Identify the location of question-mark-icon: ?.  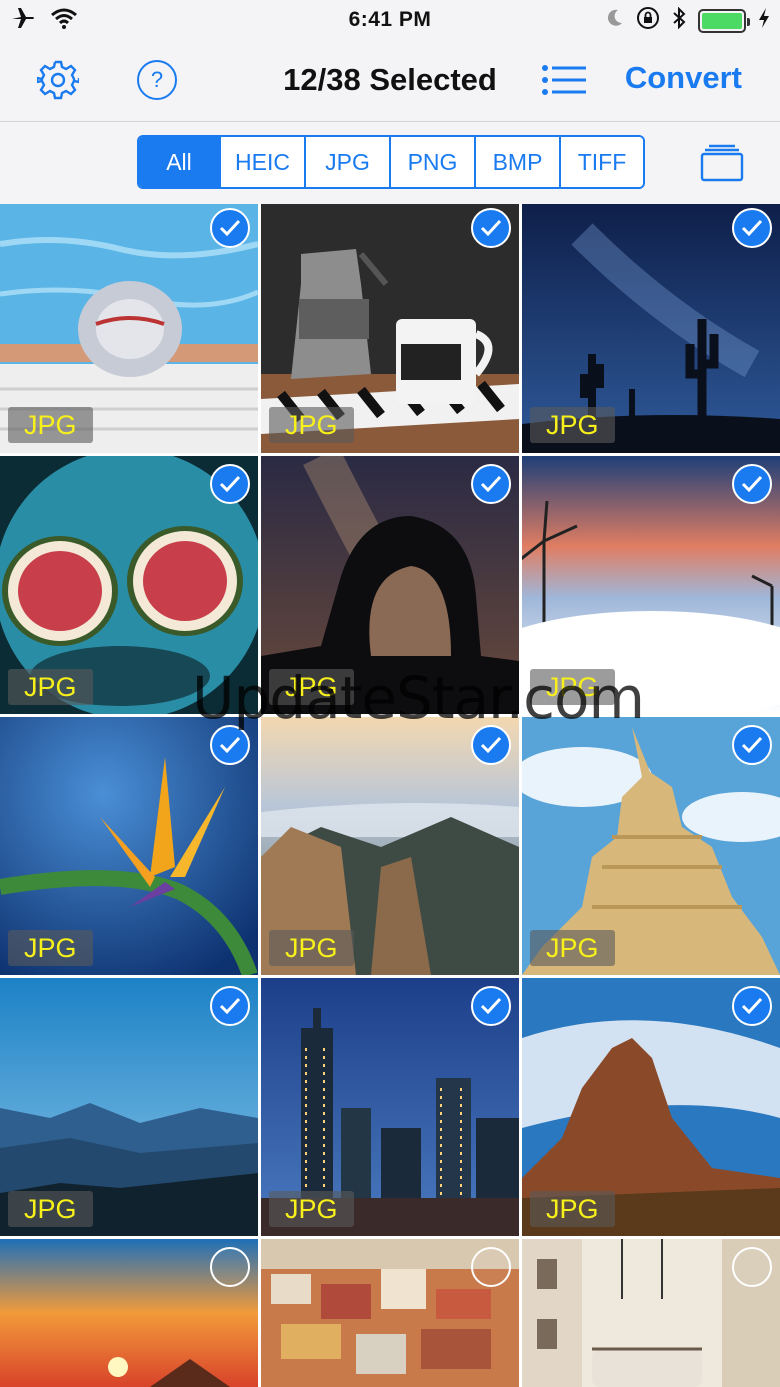
(157, 80).